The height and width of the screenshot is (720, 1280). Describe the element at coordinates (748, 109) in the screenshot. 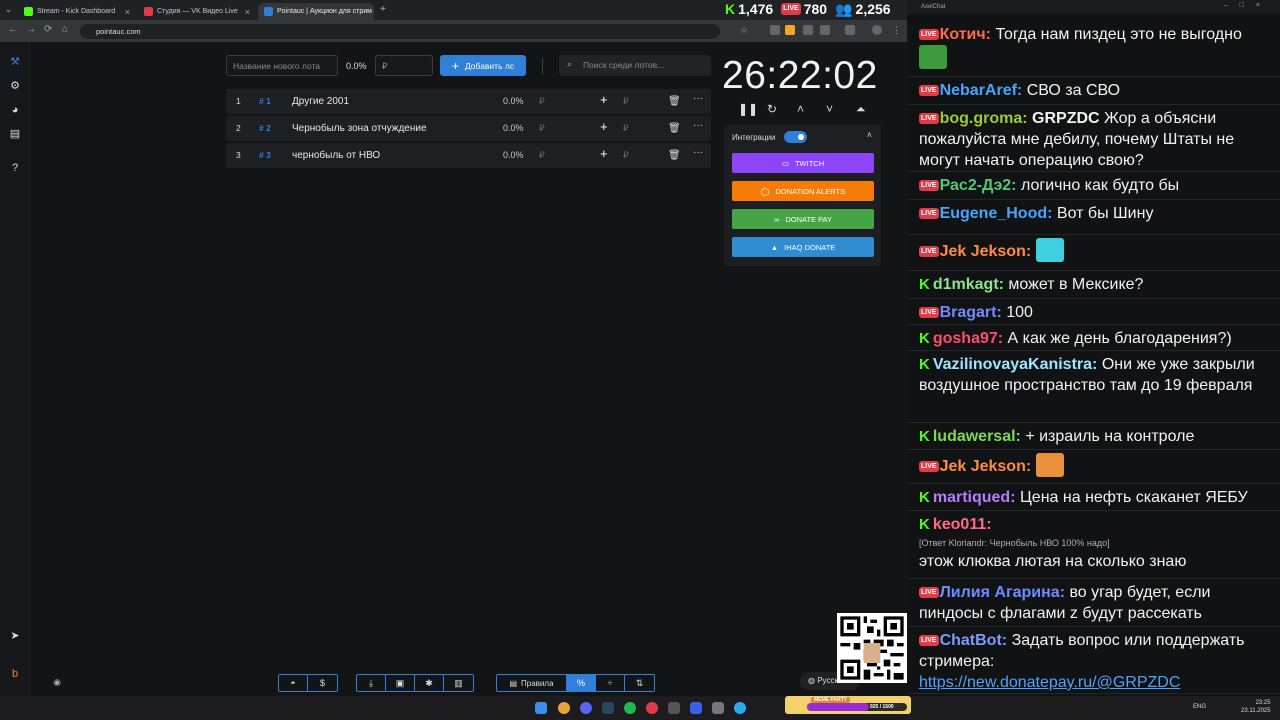

I see `pause-icon: ❚❚` at that location.